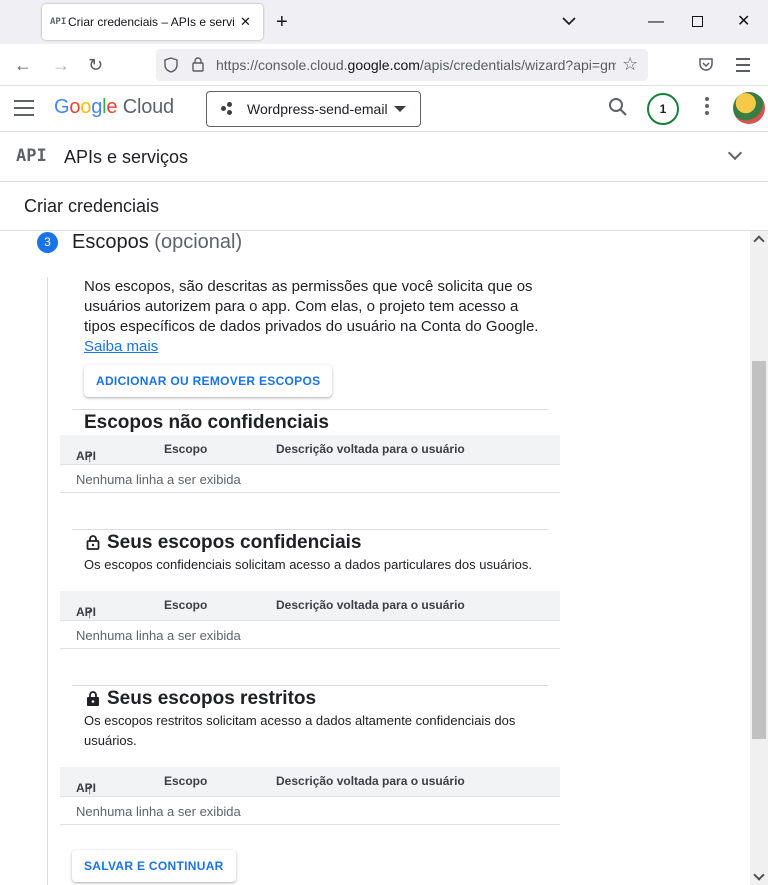  I want to click on reload-icon: ↻, so click(95, 65).